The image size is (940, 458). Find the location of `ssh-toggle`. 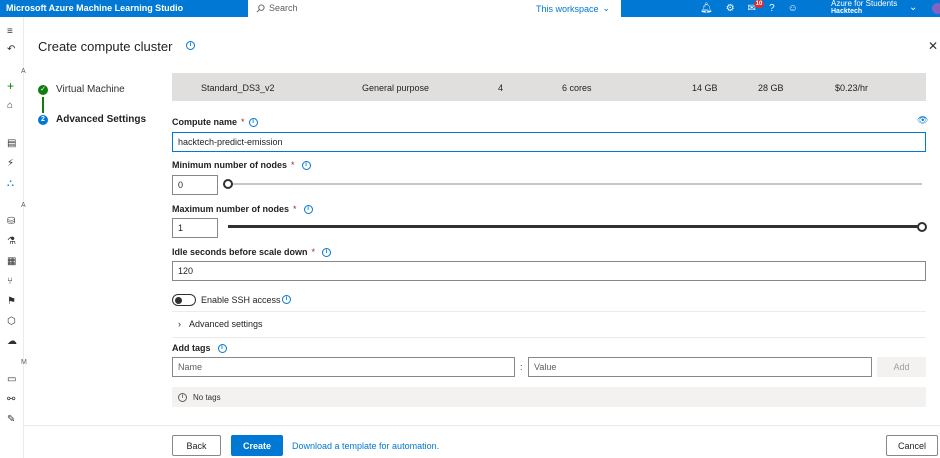

ssh-toggle is located at coordinates (184, 300).